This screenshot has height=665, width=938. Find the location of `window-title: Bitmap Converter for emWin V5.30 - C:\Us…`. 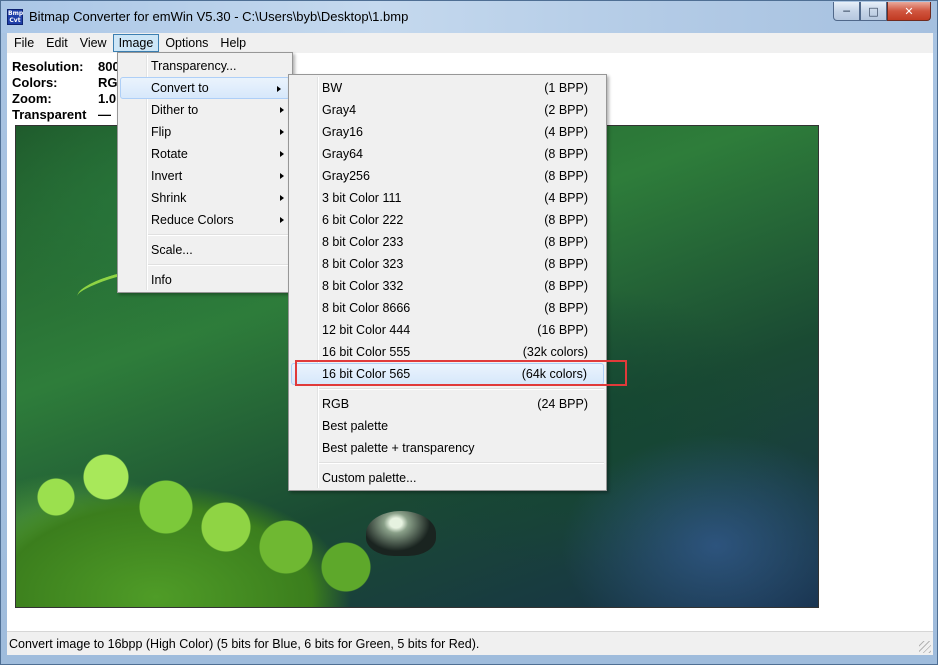

window-title: Bitmap Converter for emWin V5.30 - C:\Us… is located at coordinates (219, 16).